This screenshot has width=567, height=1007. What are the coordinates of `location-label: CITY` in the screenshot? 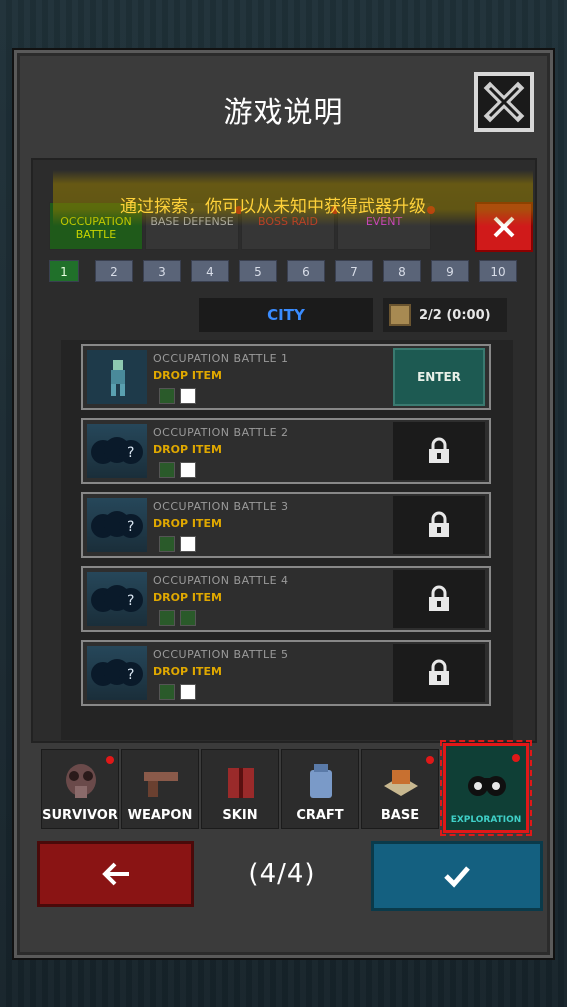 It's located at (286, 315).